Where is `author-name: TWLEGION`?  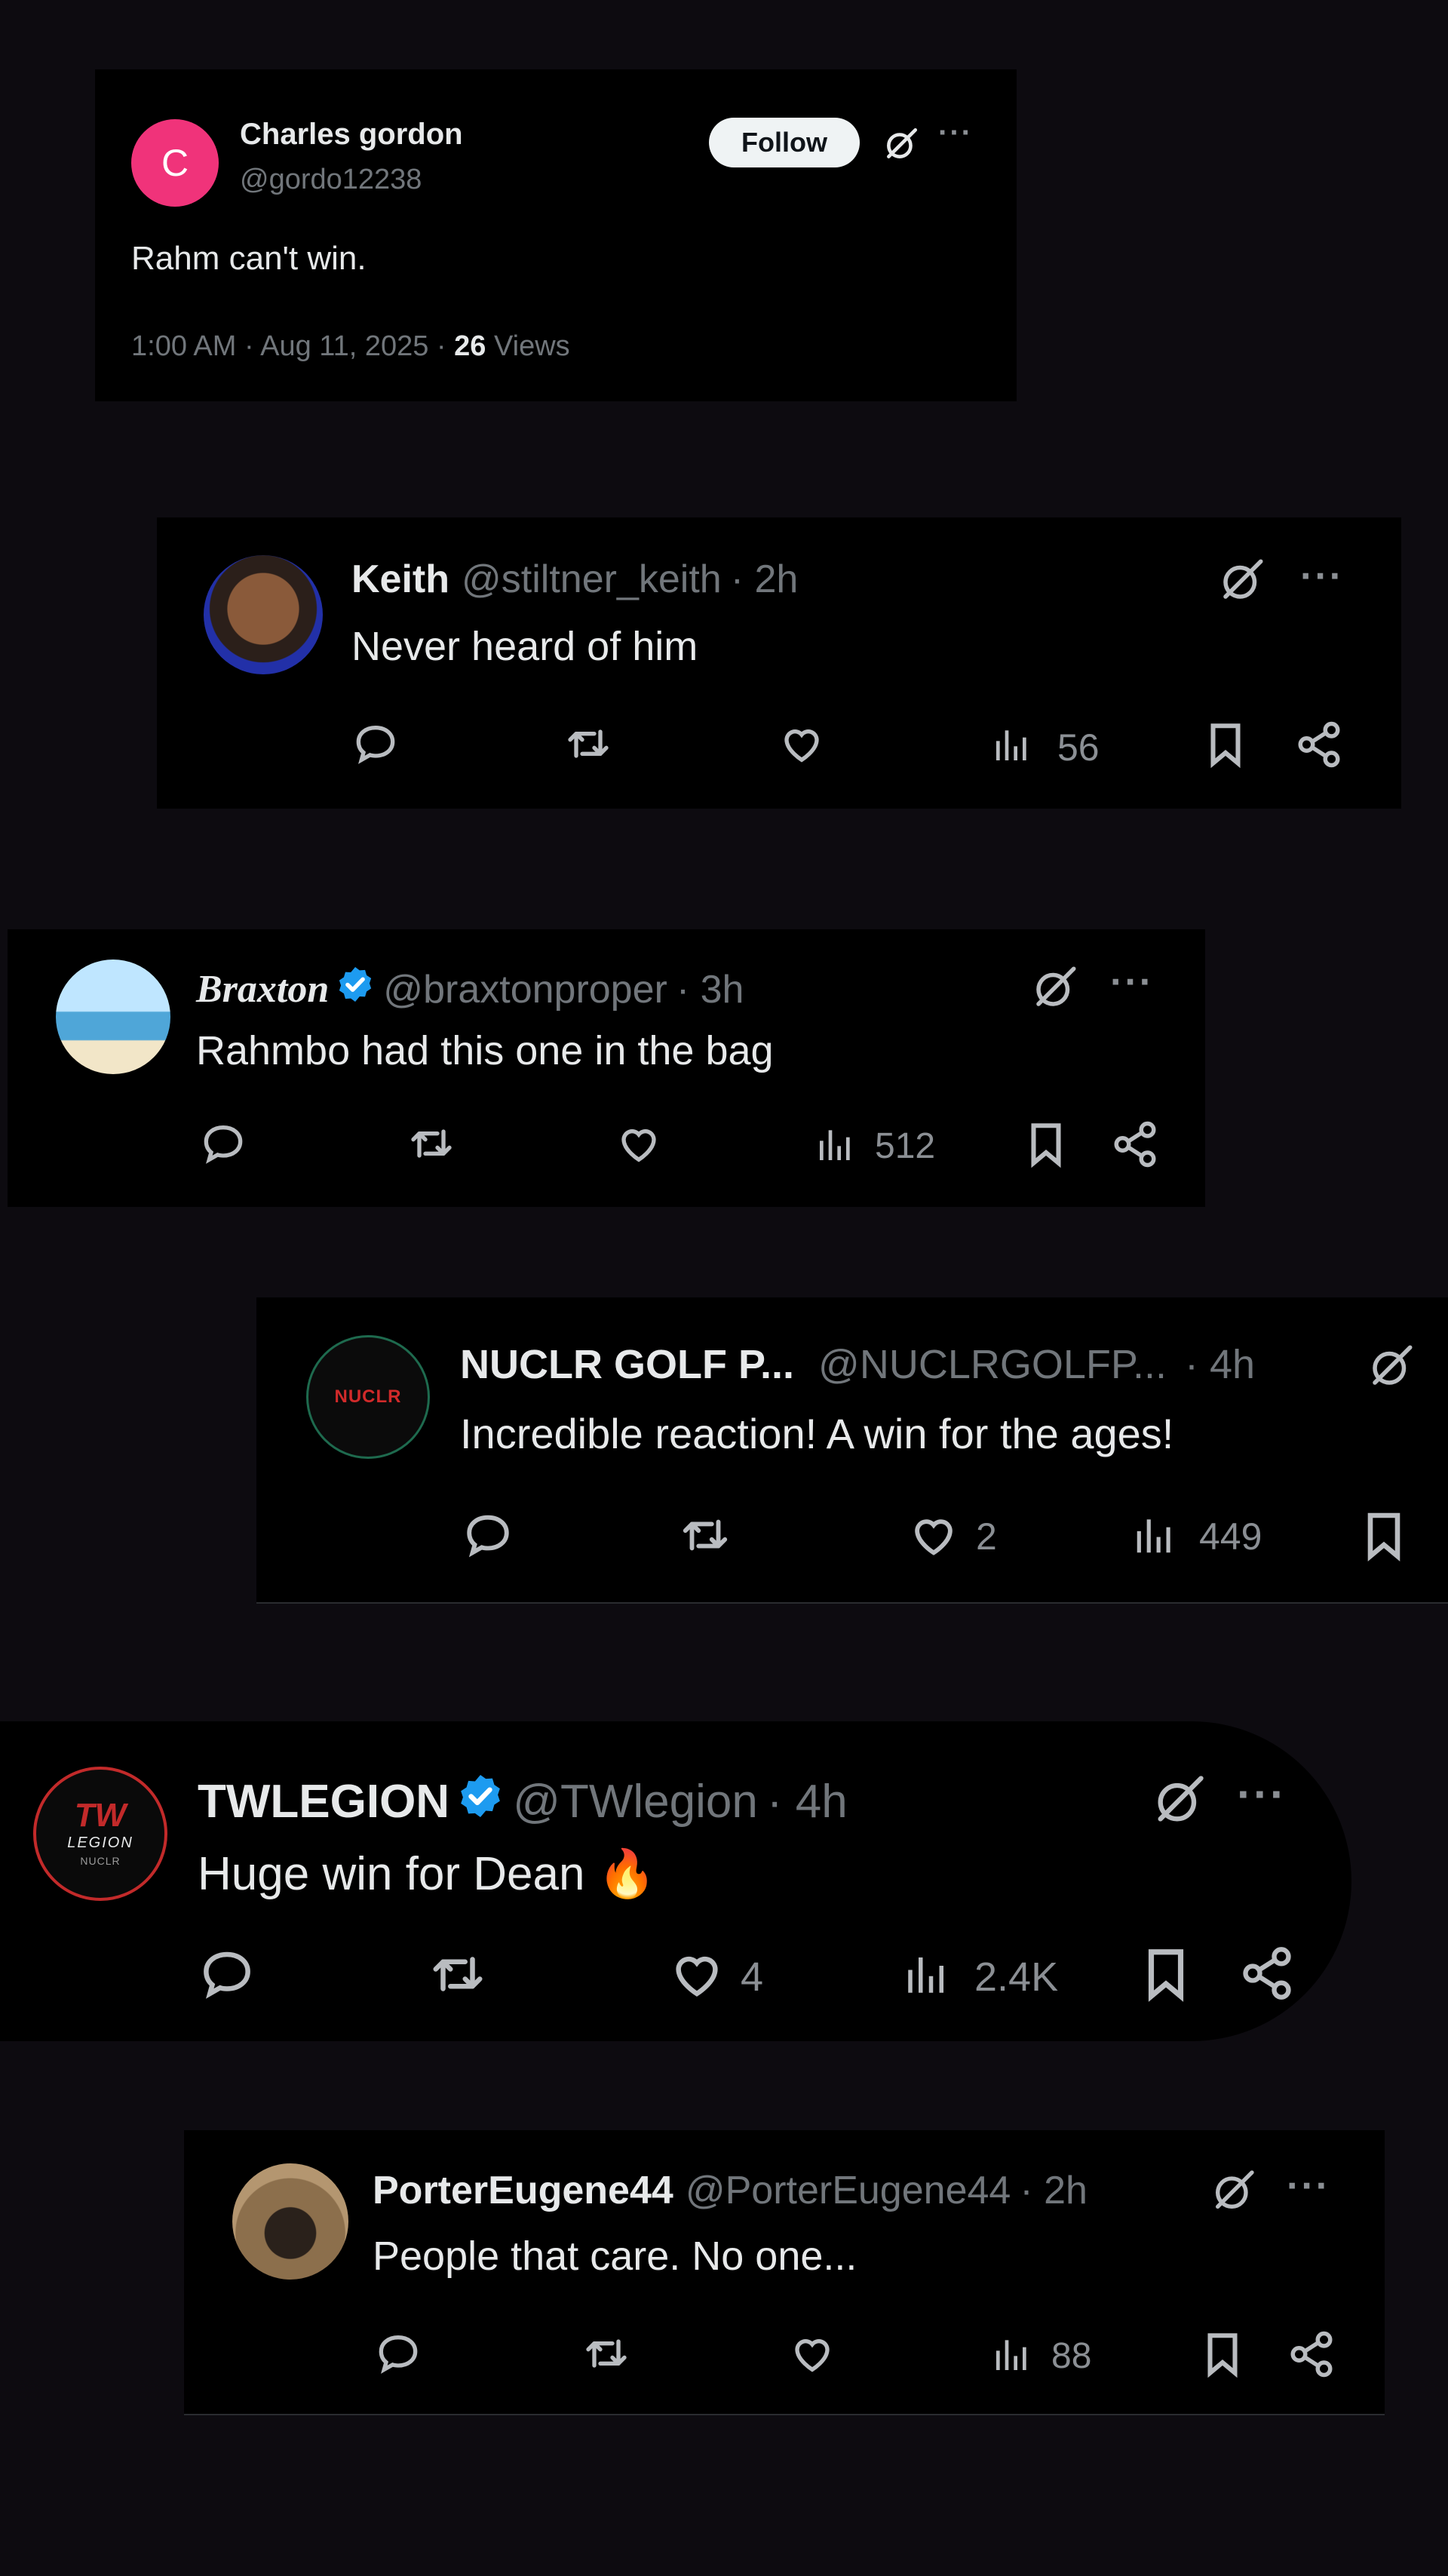 author-name: TWLEGION is located at coordinates (323, 1801).